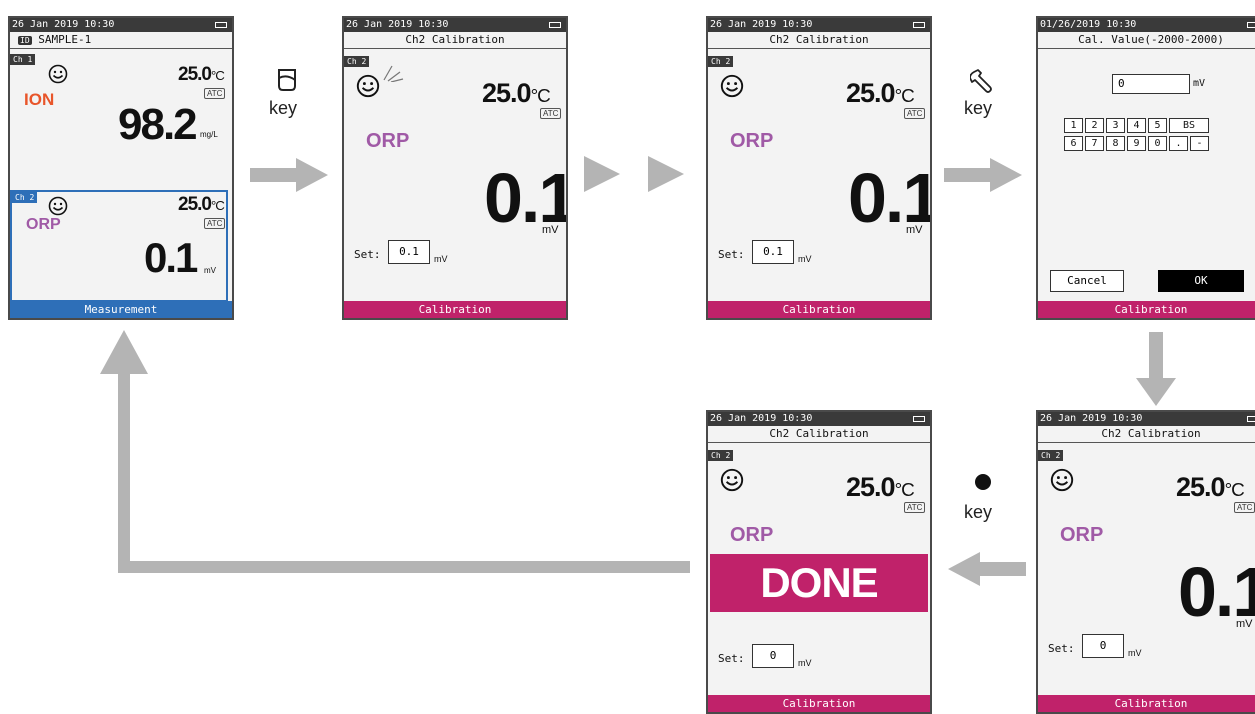 The height and width of the screenshot is (714, 1255). Describe the element at coordinates (1136, 143) in the screenshot. I see `keypad-key-9: 9` at that location.